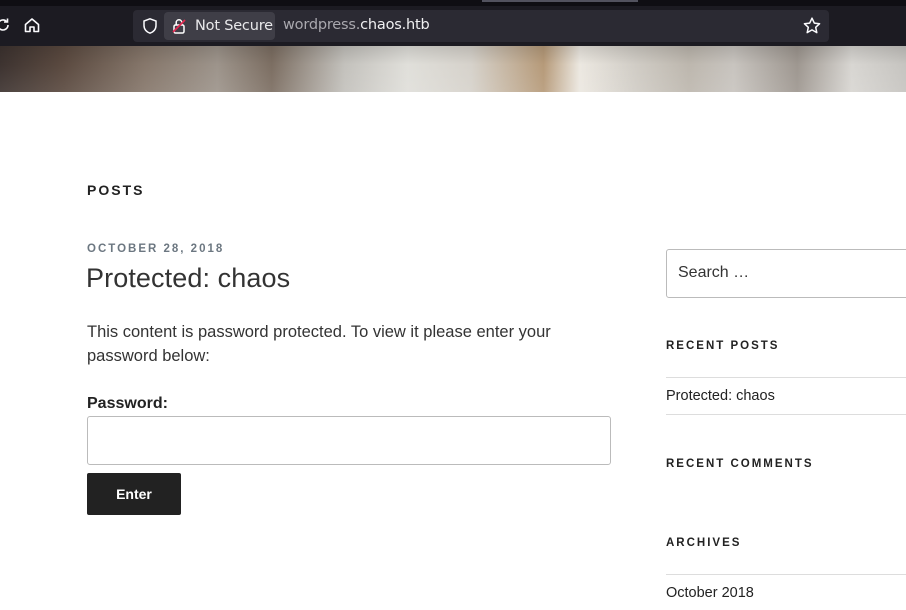 Image resolution: width=906 pixels, height=610 pixels. I want to click on enter-button: Enter, so click(134, 494).